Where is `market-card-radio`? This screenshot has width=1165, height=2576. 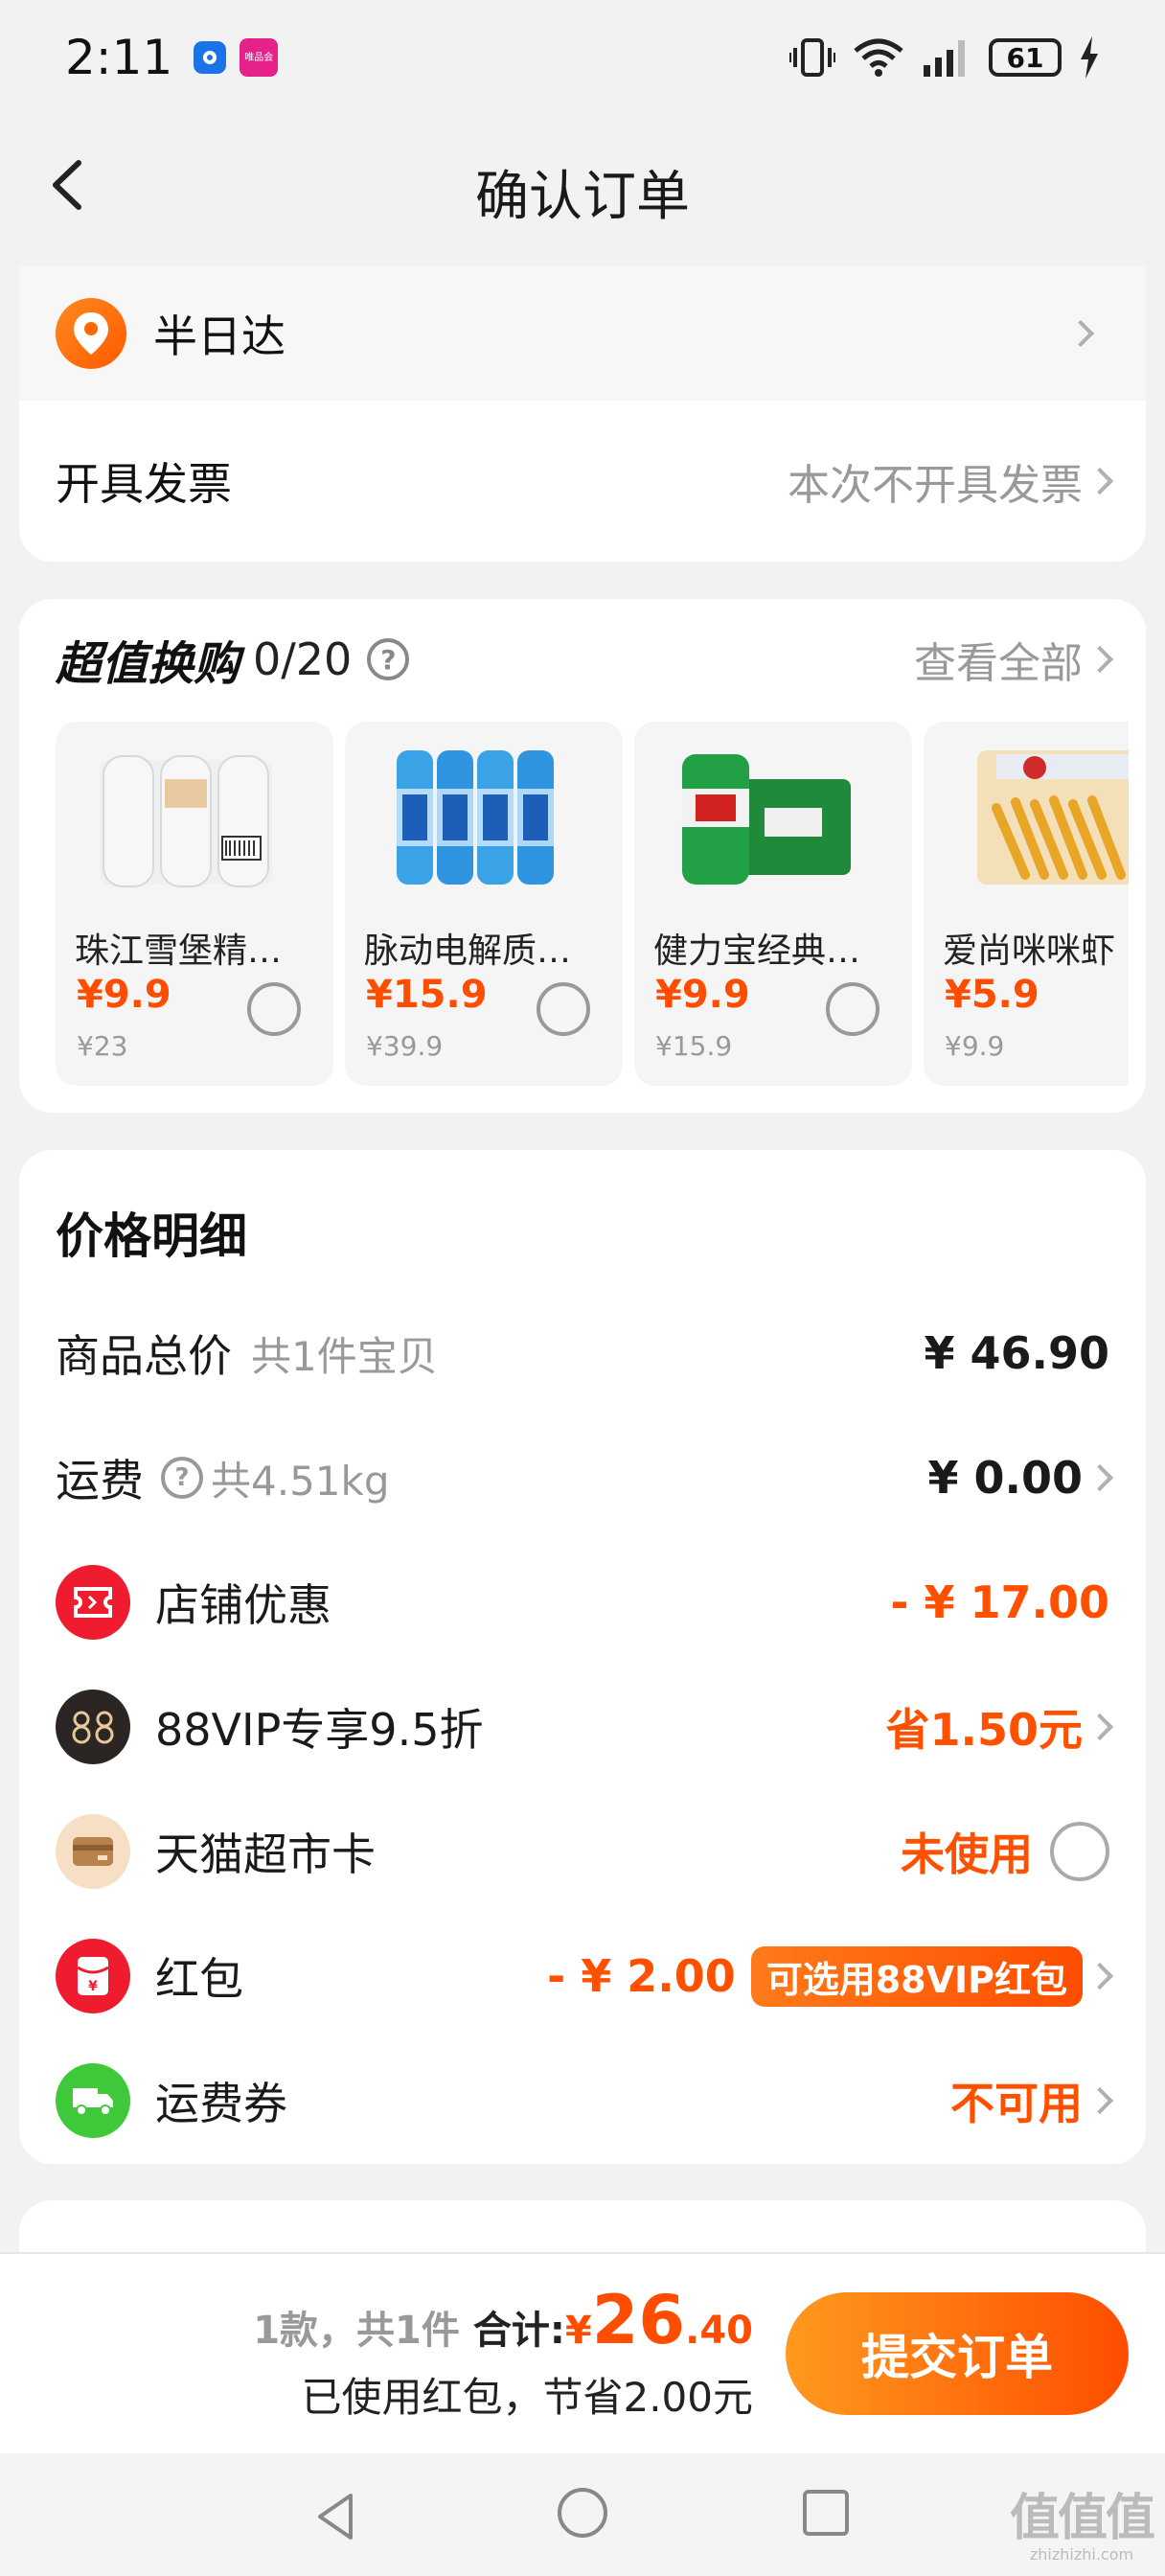
market-card-radio is located at coordinates (1080, 1851).